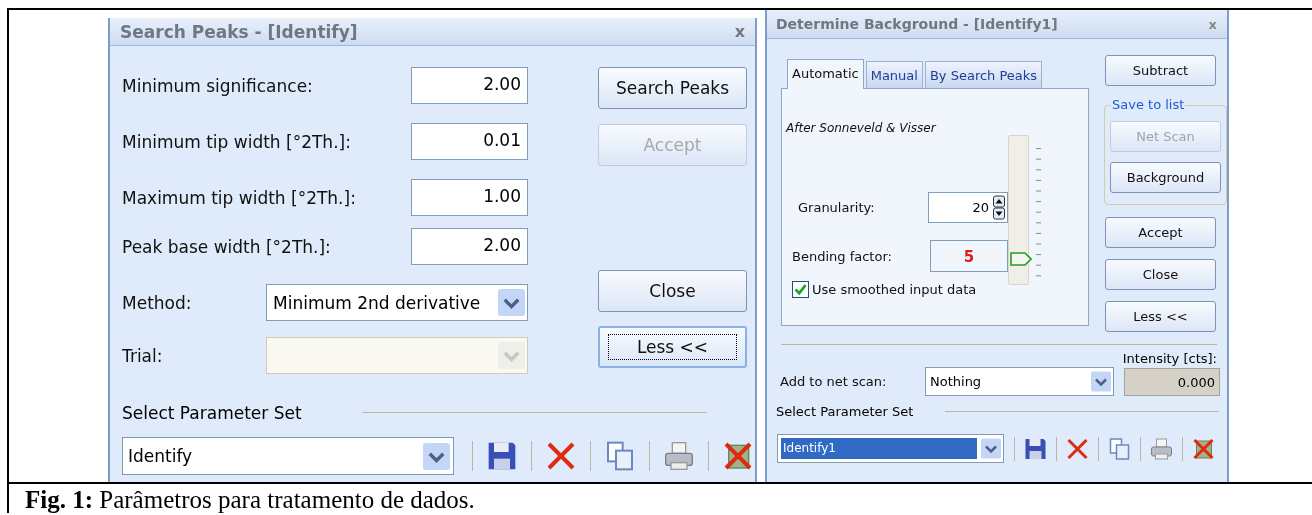 The image size is (1312, 515). What do you see at coordinates (250, 499) in the screenshot?
I see `figure-caption: Fig. 1: Parâmetros para tratamento de dados.` at bounding box center [250, 499].